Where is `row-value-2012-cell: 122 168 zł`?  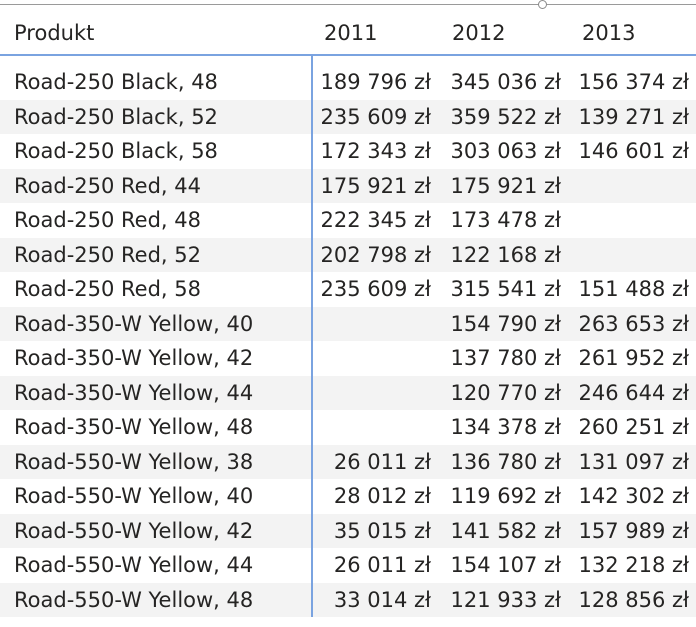 row-value-2012-cell: 122 168 zł is located at coordinates (505, 254).